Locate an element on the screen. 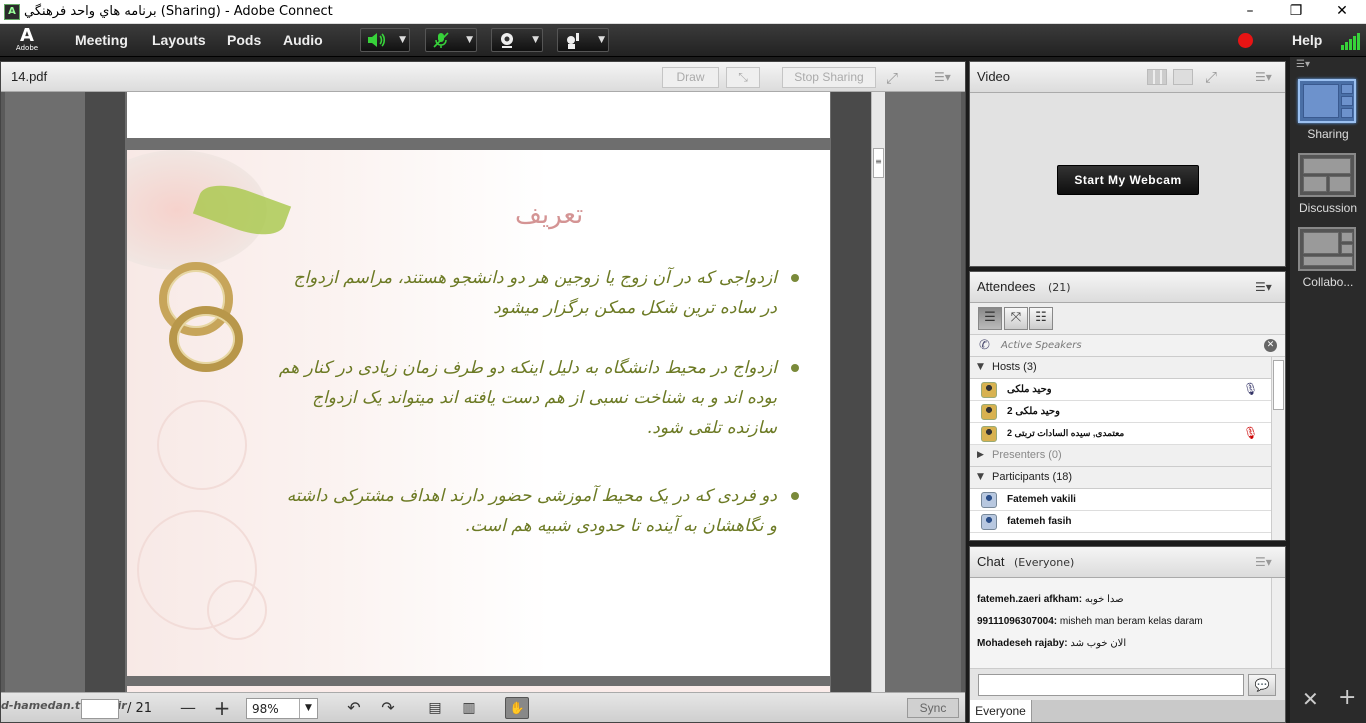 This screenshot has width=1366, height=723. grid-view-icon is located at coordinates (1157, 77).